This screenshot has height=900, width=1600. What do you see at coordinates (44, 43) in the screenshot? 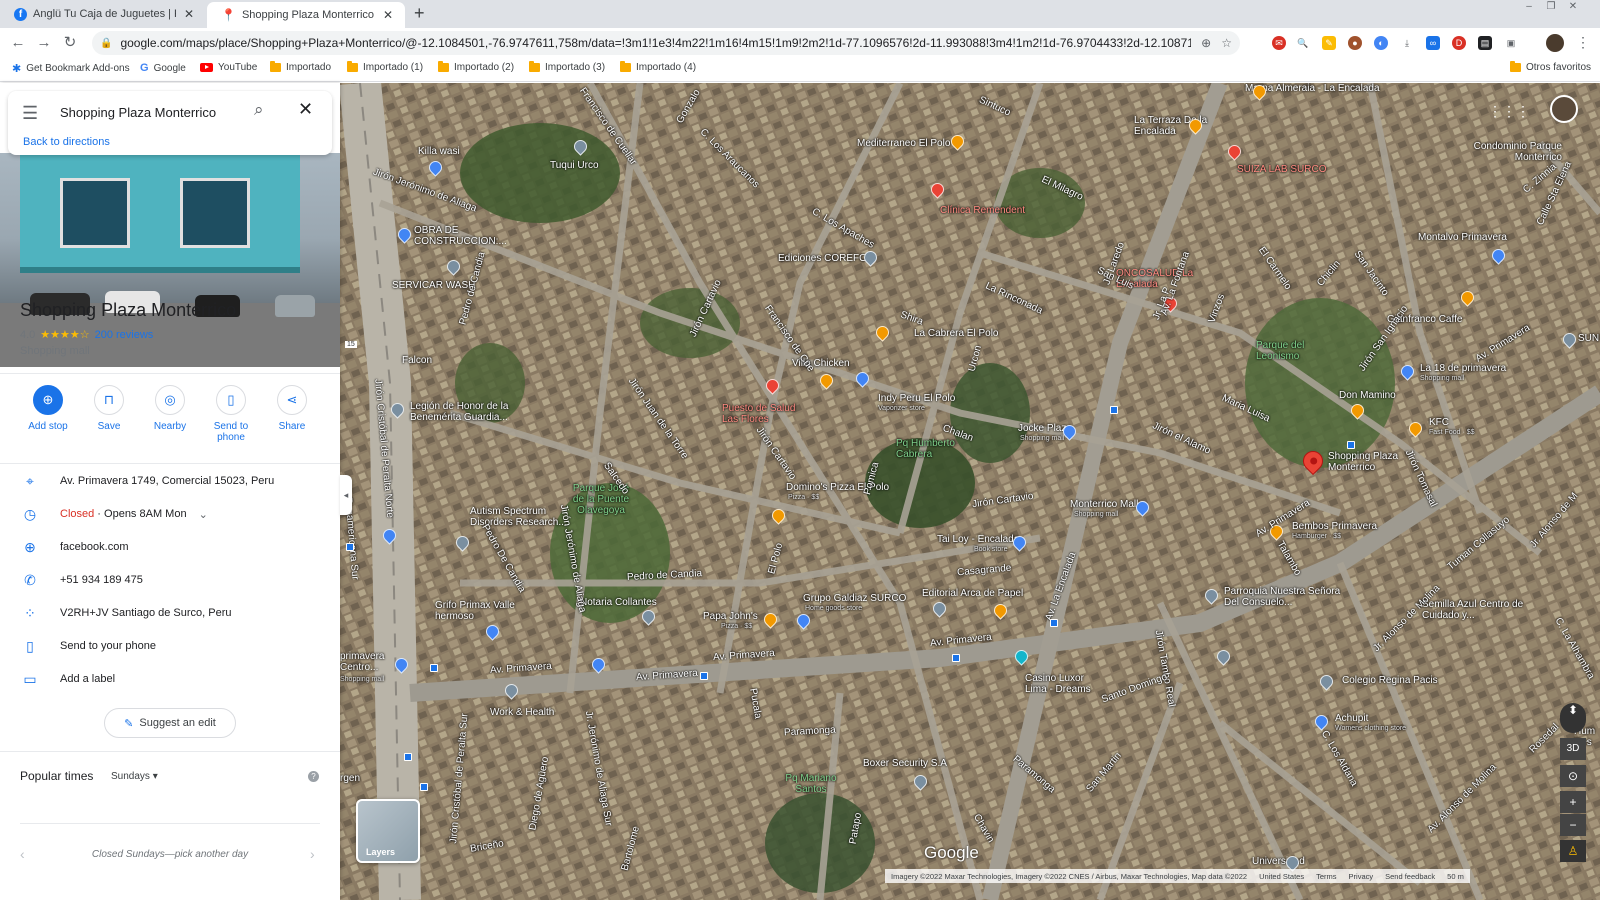
I see `forward-arrow-icon: →` at bounding box center [44, 43].